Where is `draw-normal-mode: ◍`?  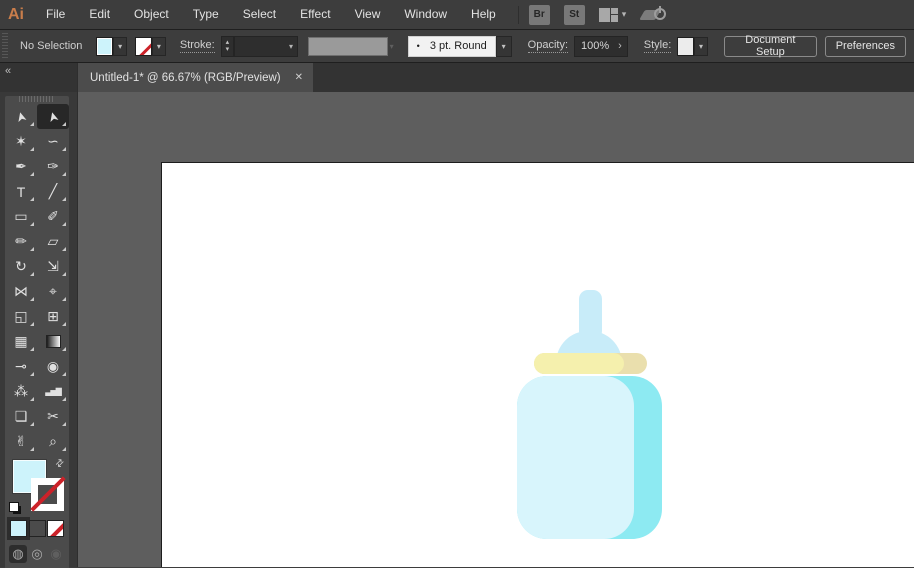
draw-normal-mode: ◍ is located at coordinates (18, 554).